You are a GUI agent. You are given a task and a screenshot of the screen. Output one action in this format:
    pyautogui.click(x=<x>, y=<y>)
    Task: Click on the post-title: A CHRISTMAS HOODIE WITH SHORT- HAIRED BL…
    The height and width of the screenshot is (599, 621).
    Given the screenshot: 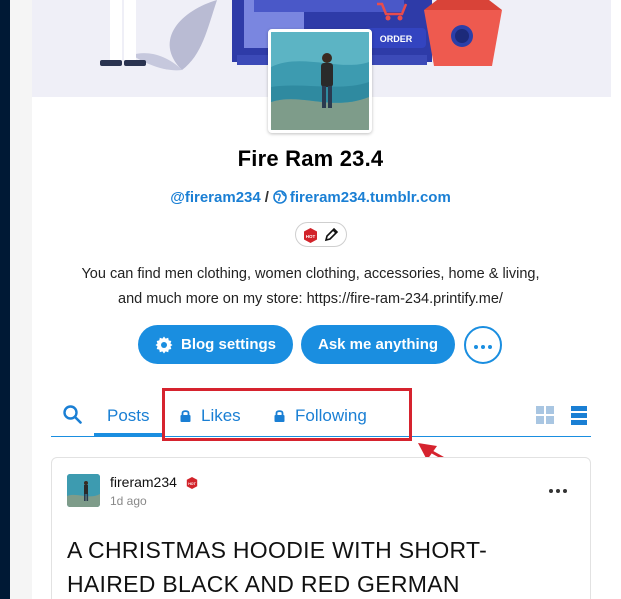 What is the action you would take?
    pyautogui.click(x=327, y=566)
    